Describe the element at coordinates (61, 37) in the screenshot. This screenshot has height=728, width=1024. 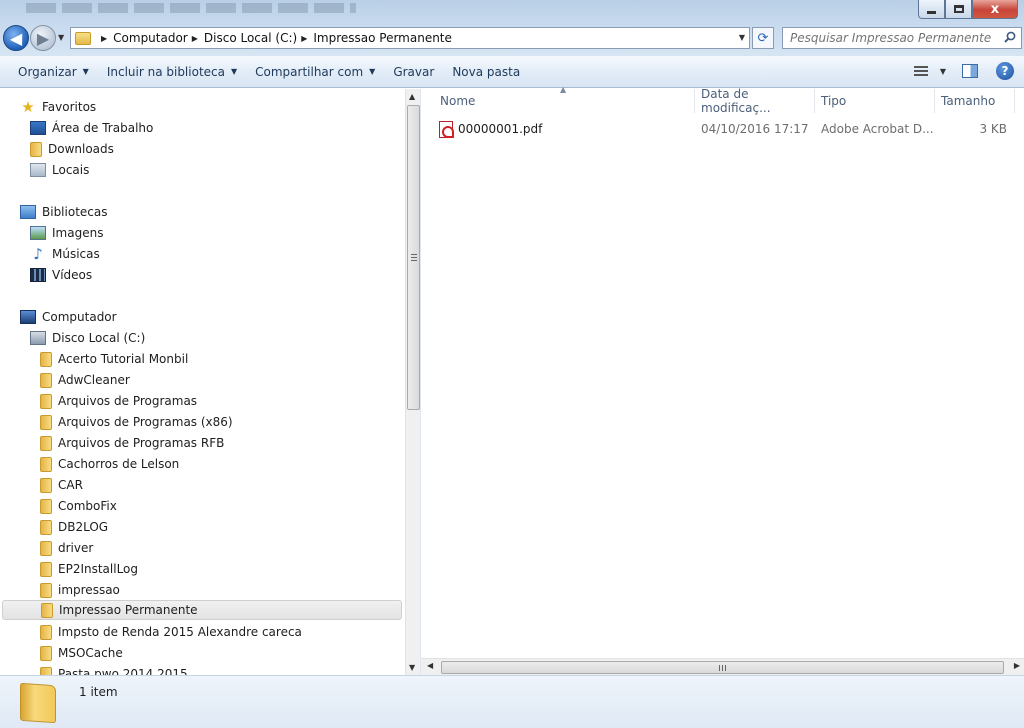
I see `recent-pages-dropdown: ▼` at that location.